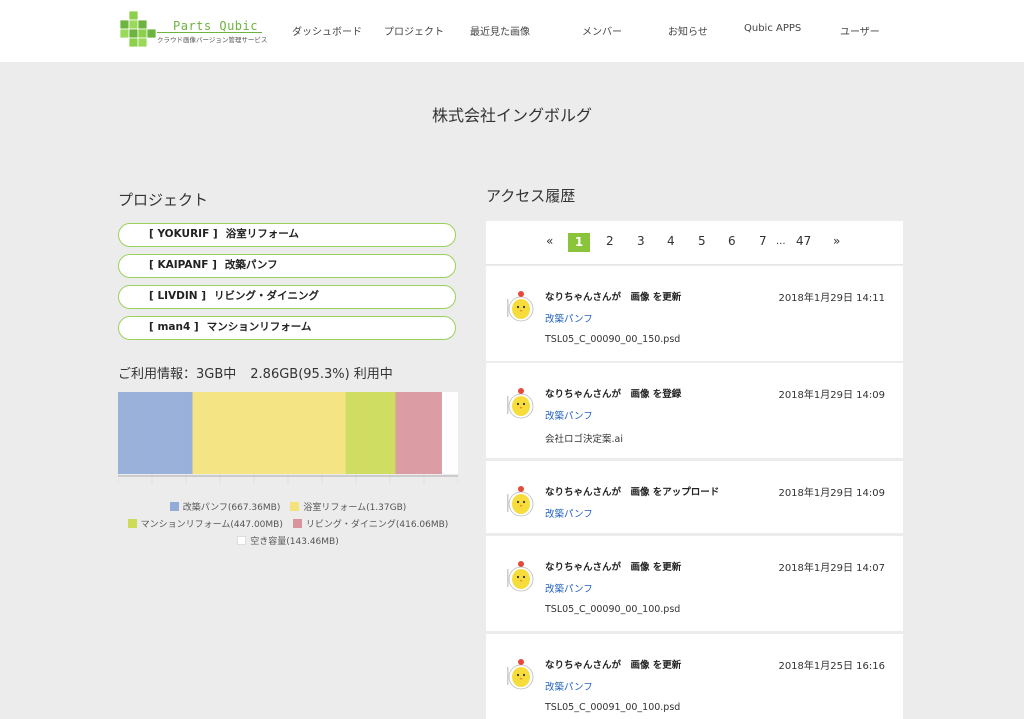 This screenshot has height=719, width=1024. What do you see at coordinates (215, 26) in the screenshot?
I see `logo-title: Parts Qubic` at bounding box center [215, 26].